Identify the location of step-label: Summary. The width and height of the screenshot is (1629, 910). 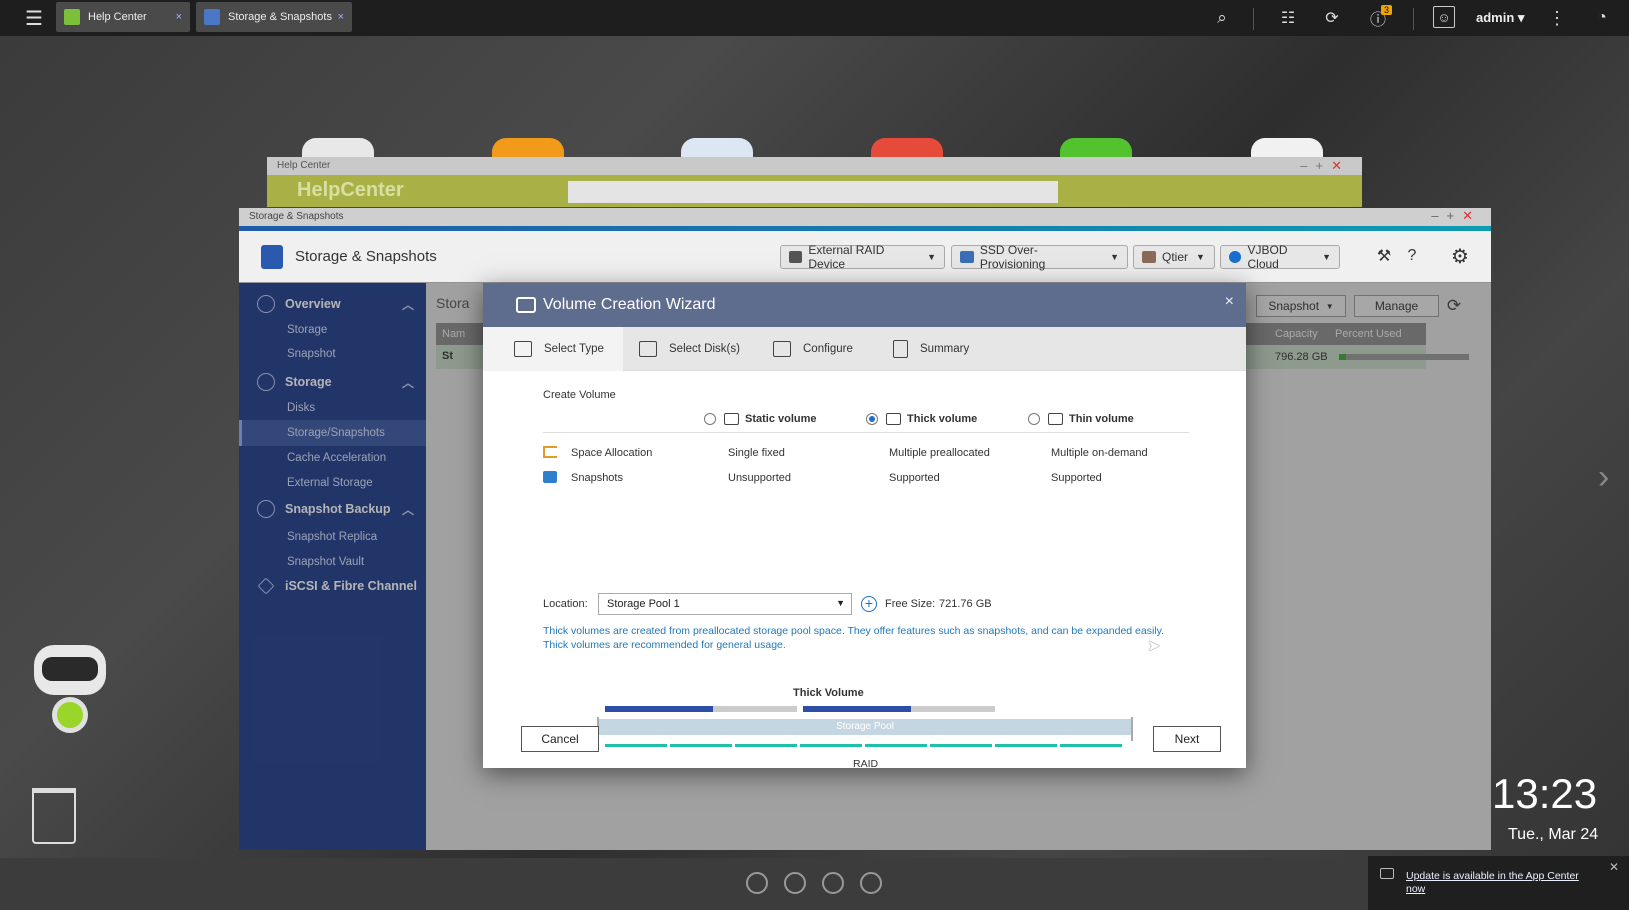
(945, 349).